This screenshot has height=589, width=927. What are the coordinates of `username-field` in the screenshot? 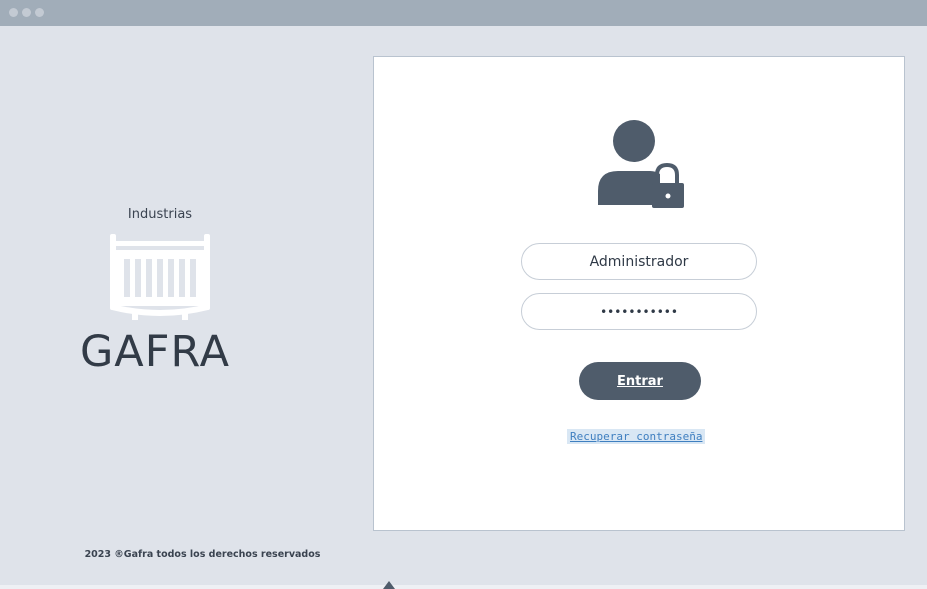 It's located at (639, 261).